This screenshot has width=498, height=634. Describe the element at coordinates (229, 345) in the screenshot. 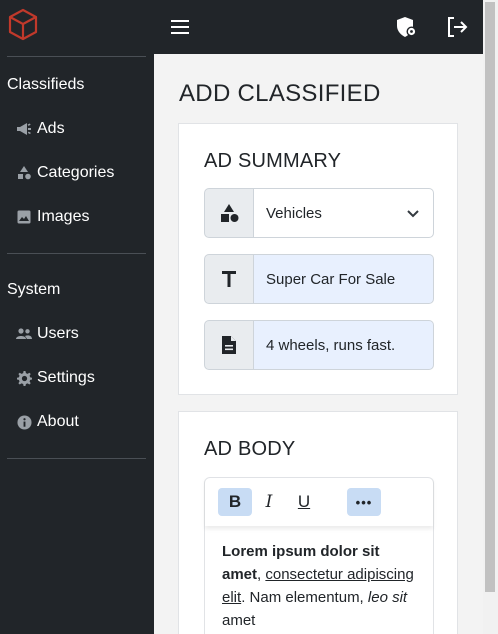

I see `file-text-icon` at that location.